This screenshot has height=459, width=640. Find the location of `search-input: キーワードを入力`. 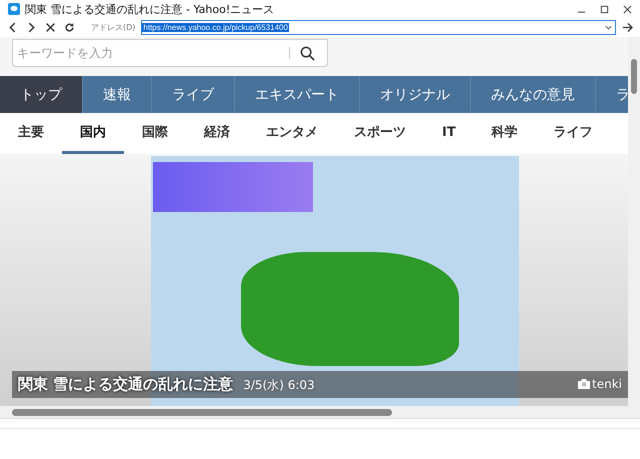

search-input: キーワードを入力 is located at coordinates (151, 53).